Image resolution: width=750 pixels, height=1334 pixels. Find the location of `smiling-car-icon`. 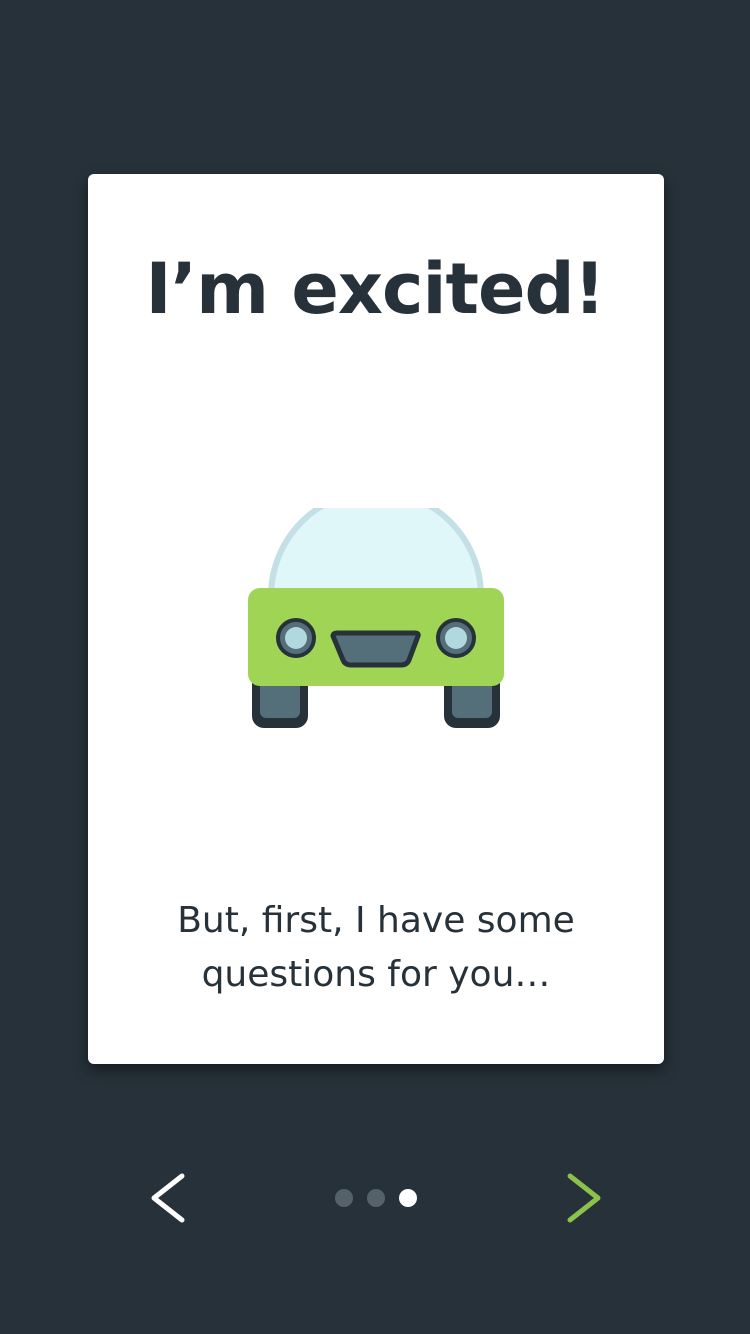

smiling-car-icon is located at coordinates (376, 618).